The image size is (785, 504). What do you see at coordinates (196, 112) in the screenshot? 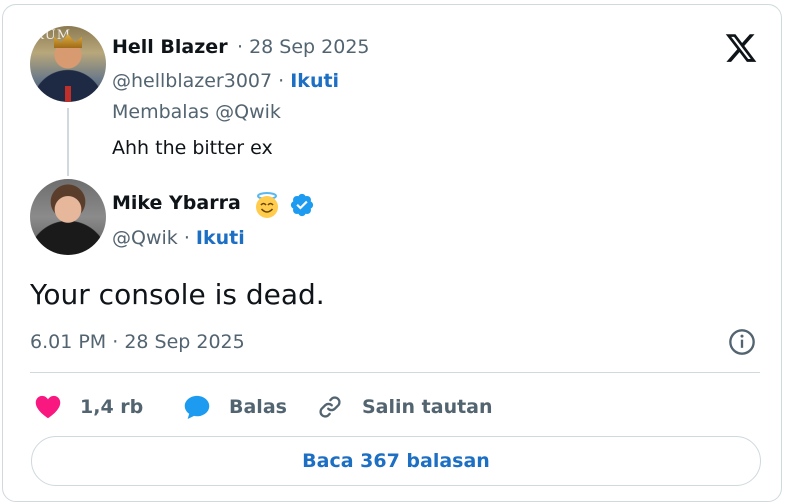
I see `replying-to-label: Membalas @Qwik` at bounding box center [196, 112].